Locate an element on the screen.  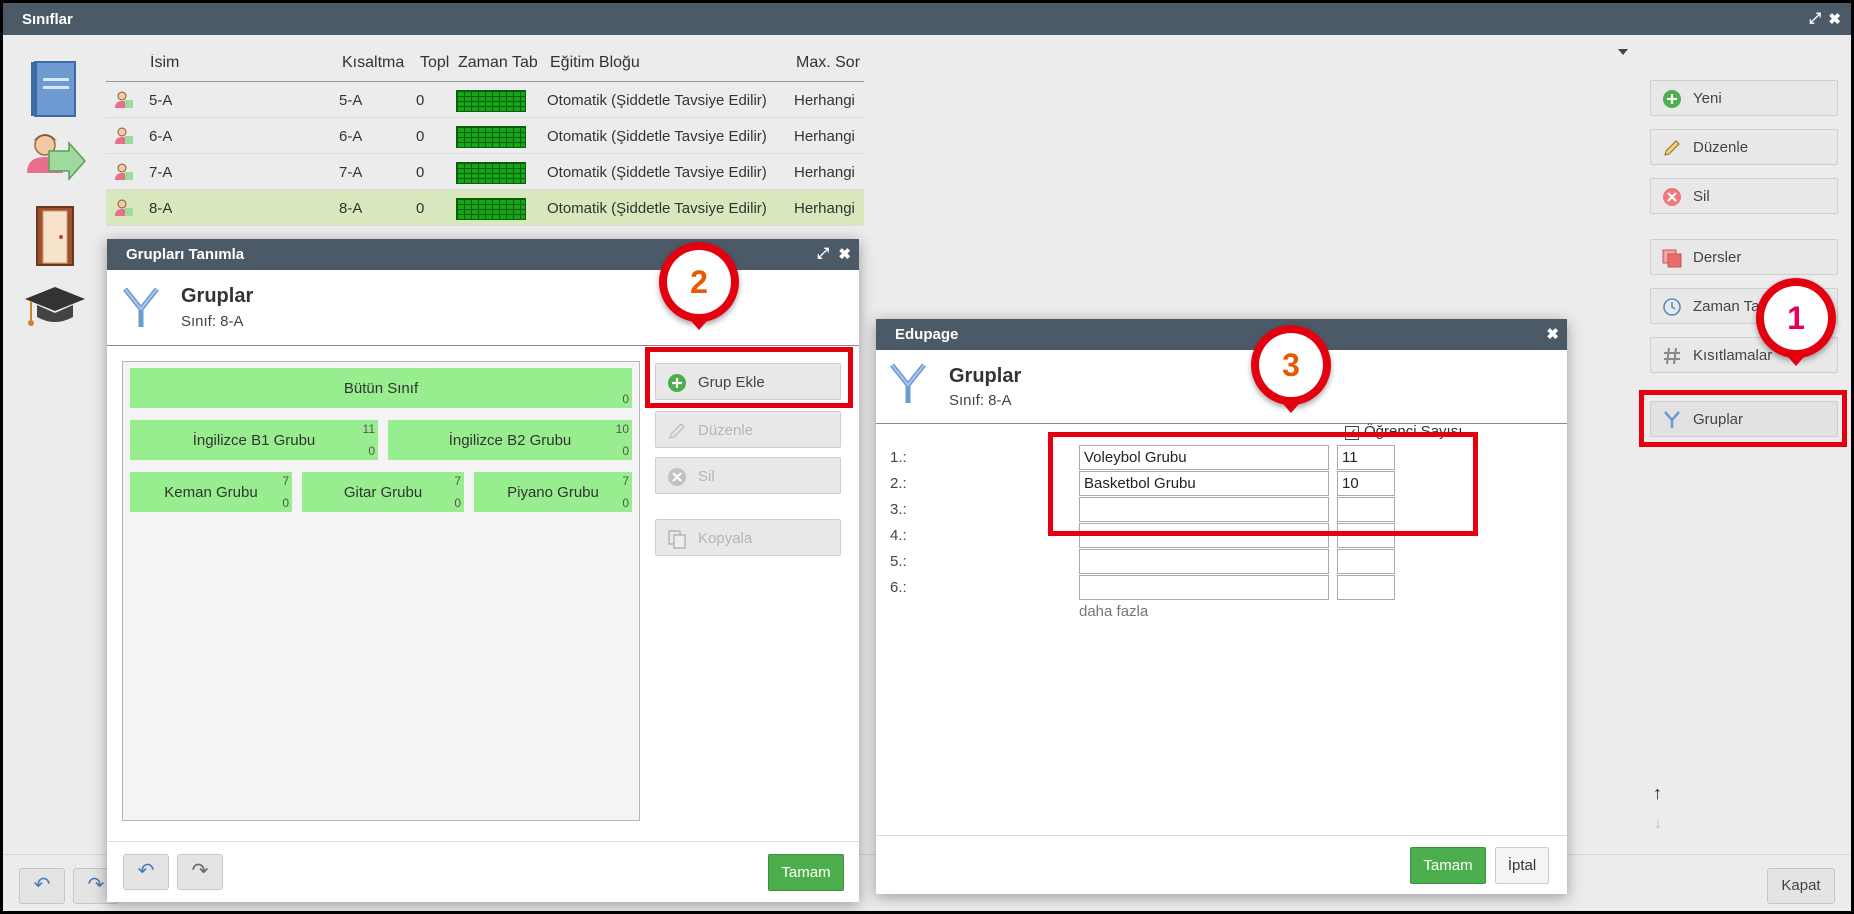
delete-group-button: Sil is located at coordinates (748, 475).